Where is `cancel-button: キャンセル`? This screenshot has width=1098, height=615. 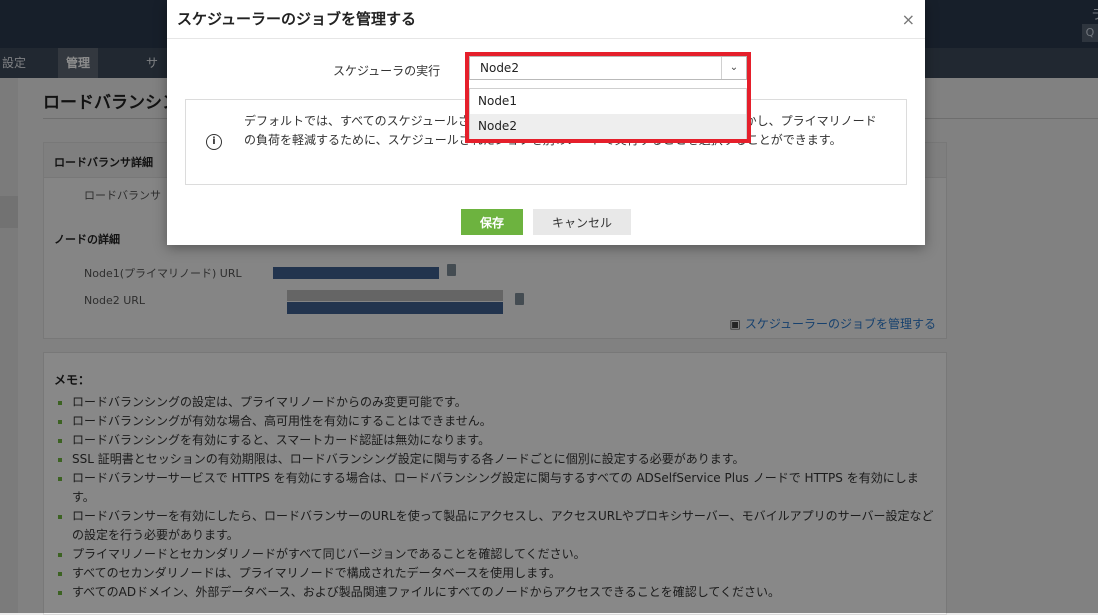
cancel-button: キャンセル is located at coordinates (582, 222).